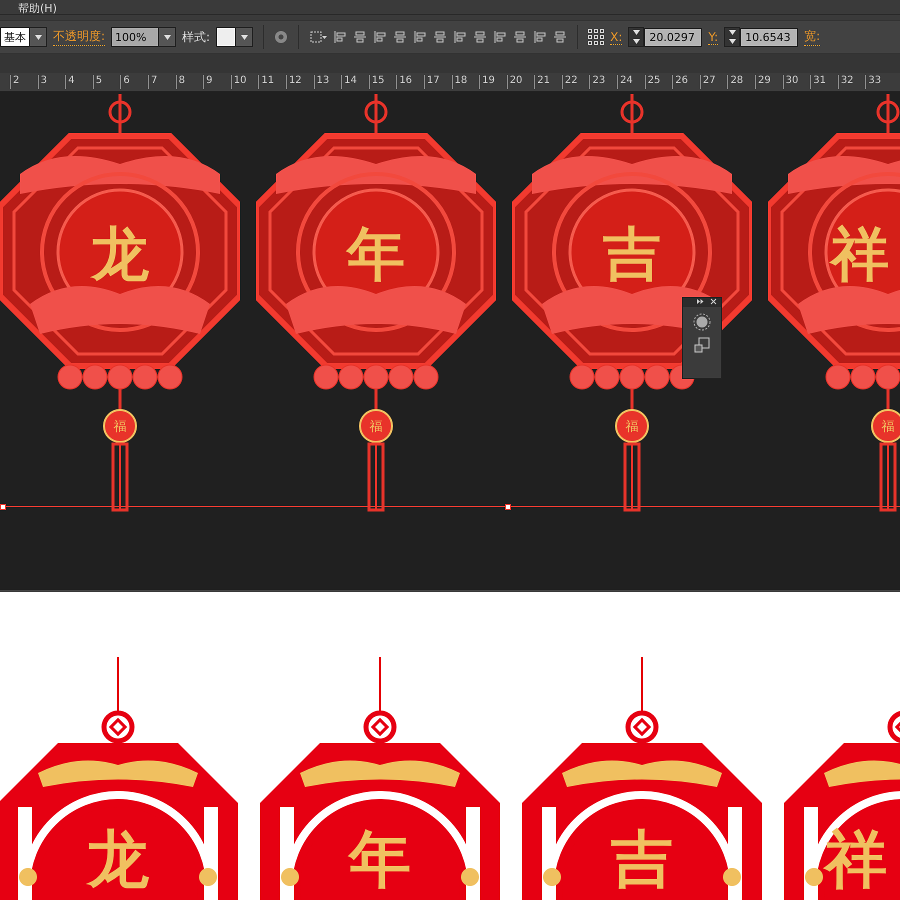  I want to click on reference-point-icon, so click(596, 37).